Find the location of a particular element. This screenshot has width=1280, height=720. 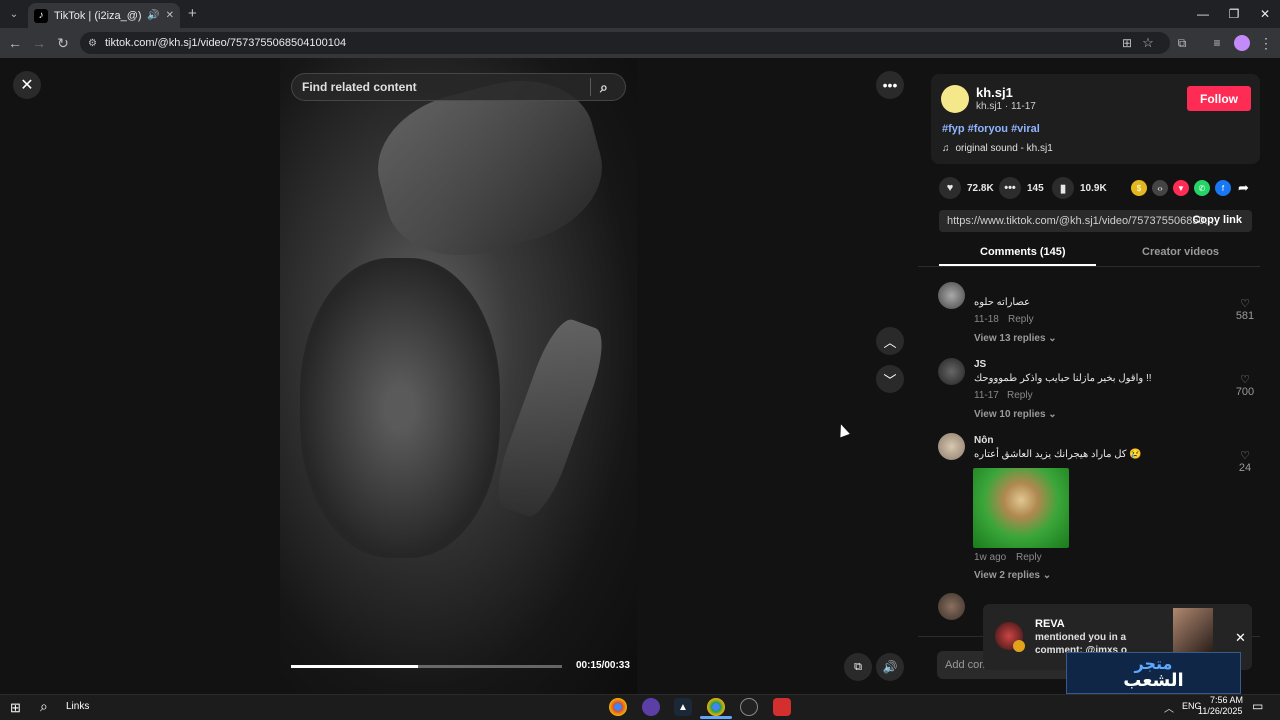

close-video-button: ✕ is located at coordinates (27, 85).